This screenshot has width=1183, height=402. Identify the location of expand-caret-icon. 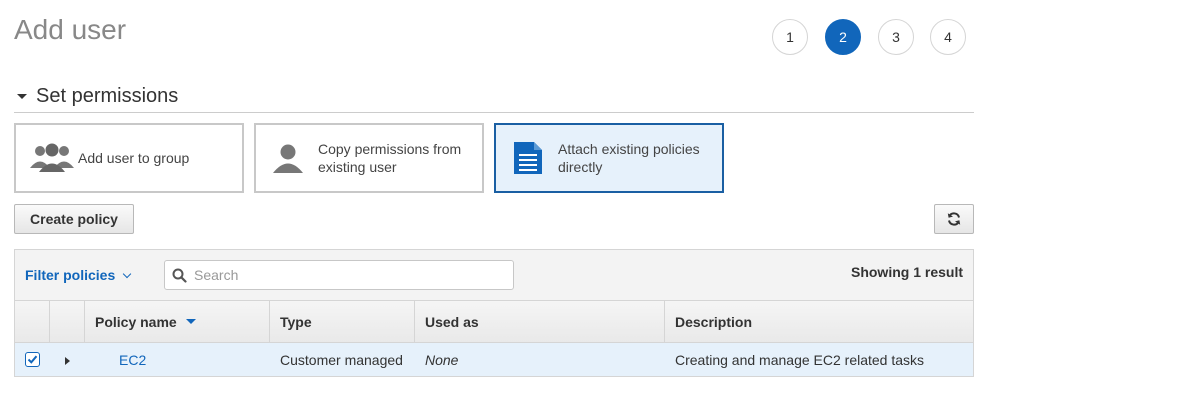
(67, 360).